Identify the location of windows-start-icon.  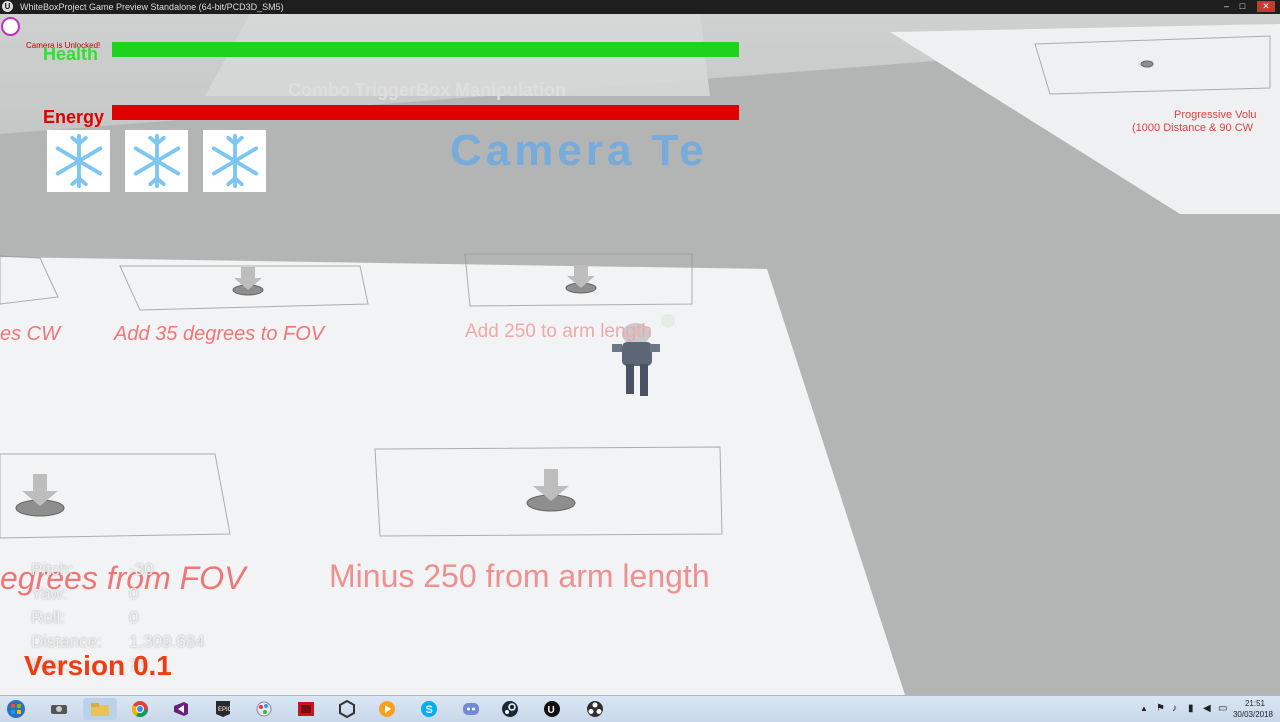
(16, 709).